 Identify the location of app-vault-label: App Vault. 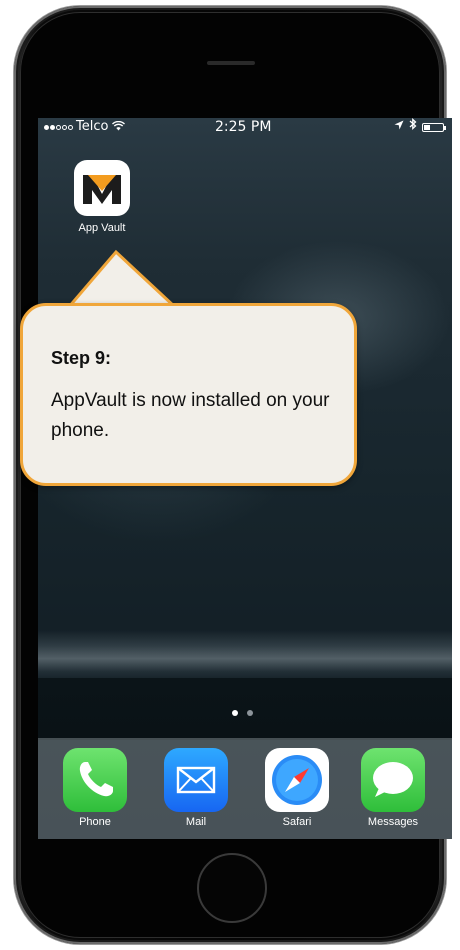
(102, 228).